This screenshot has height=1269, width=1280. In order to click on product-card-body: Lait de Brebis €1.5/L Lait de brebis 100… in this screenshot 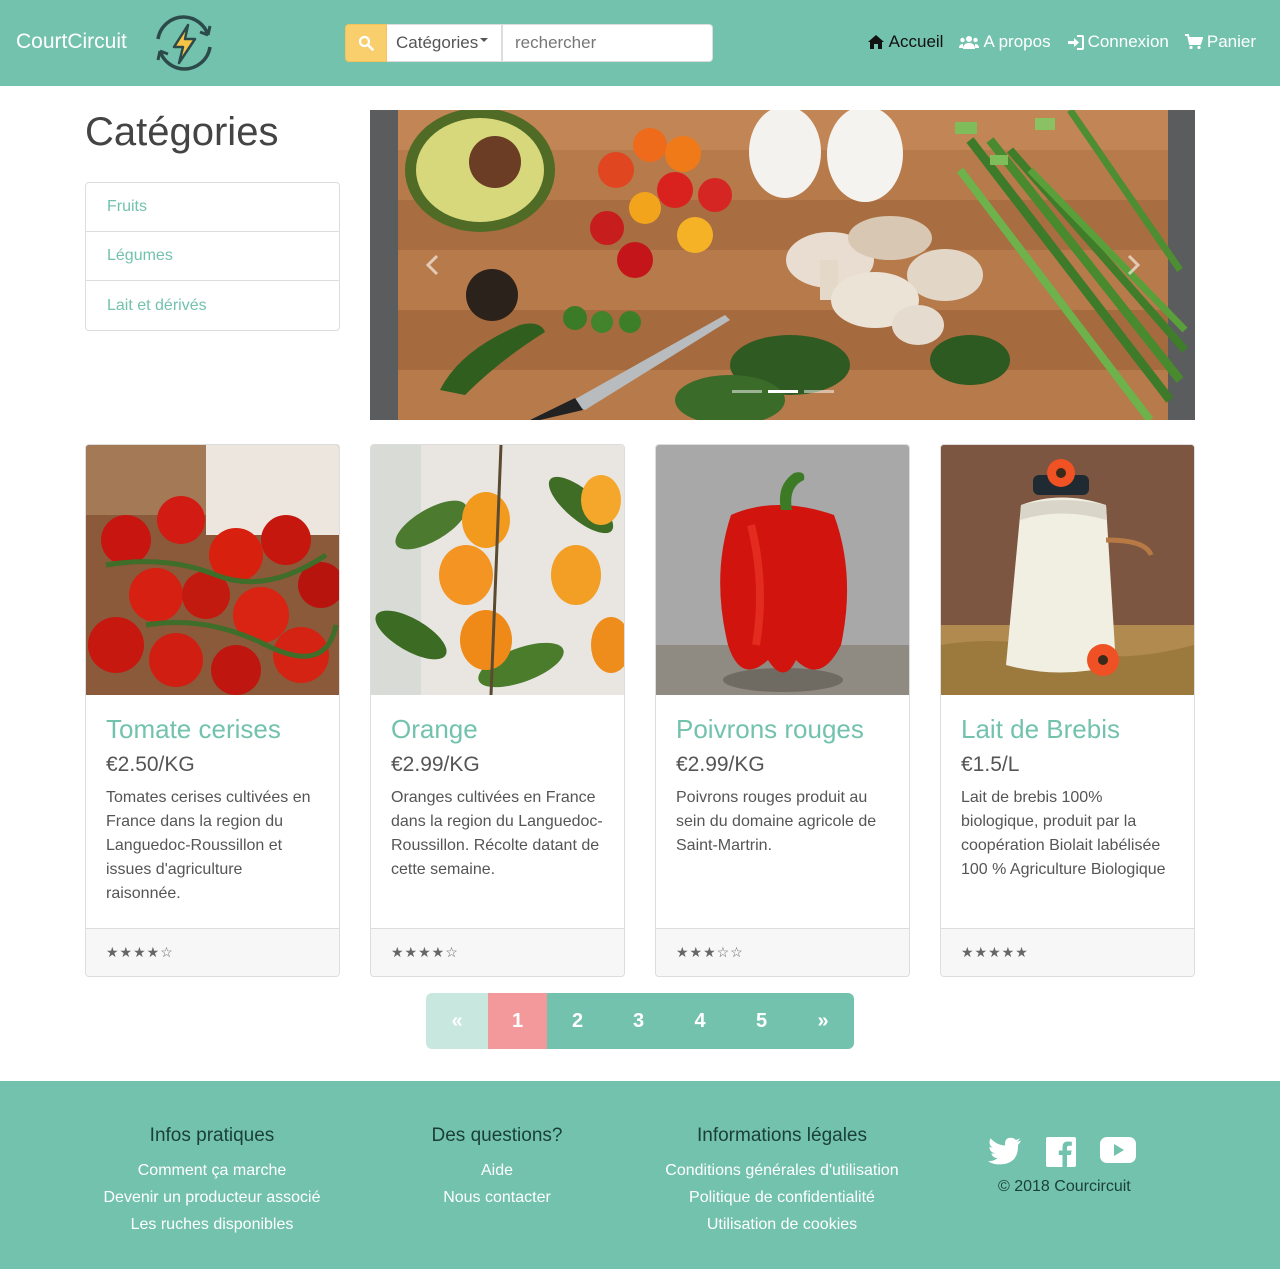, I will do `click(1067, 811)`.